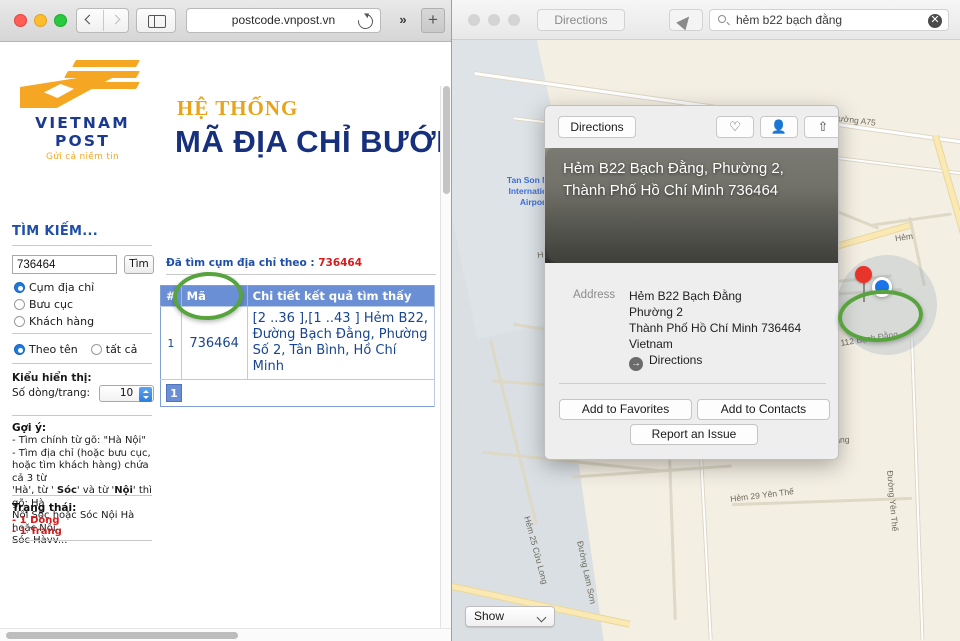 The image size is (960, 641). What do you see at coordinates (722, 19) in the screenshot?
I see `search-icon` at bounding box center [722, 19].